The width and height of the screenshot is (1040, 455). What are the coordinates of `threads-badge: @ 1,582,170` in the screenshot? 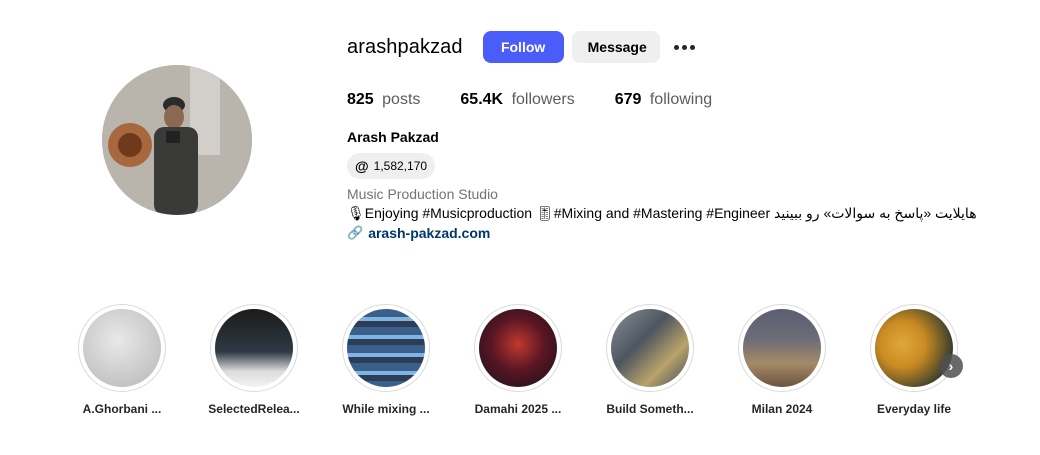 It's located at (391, 166).